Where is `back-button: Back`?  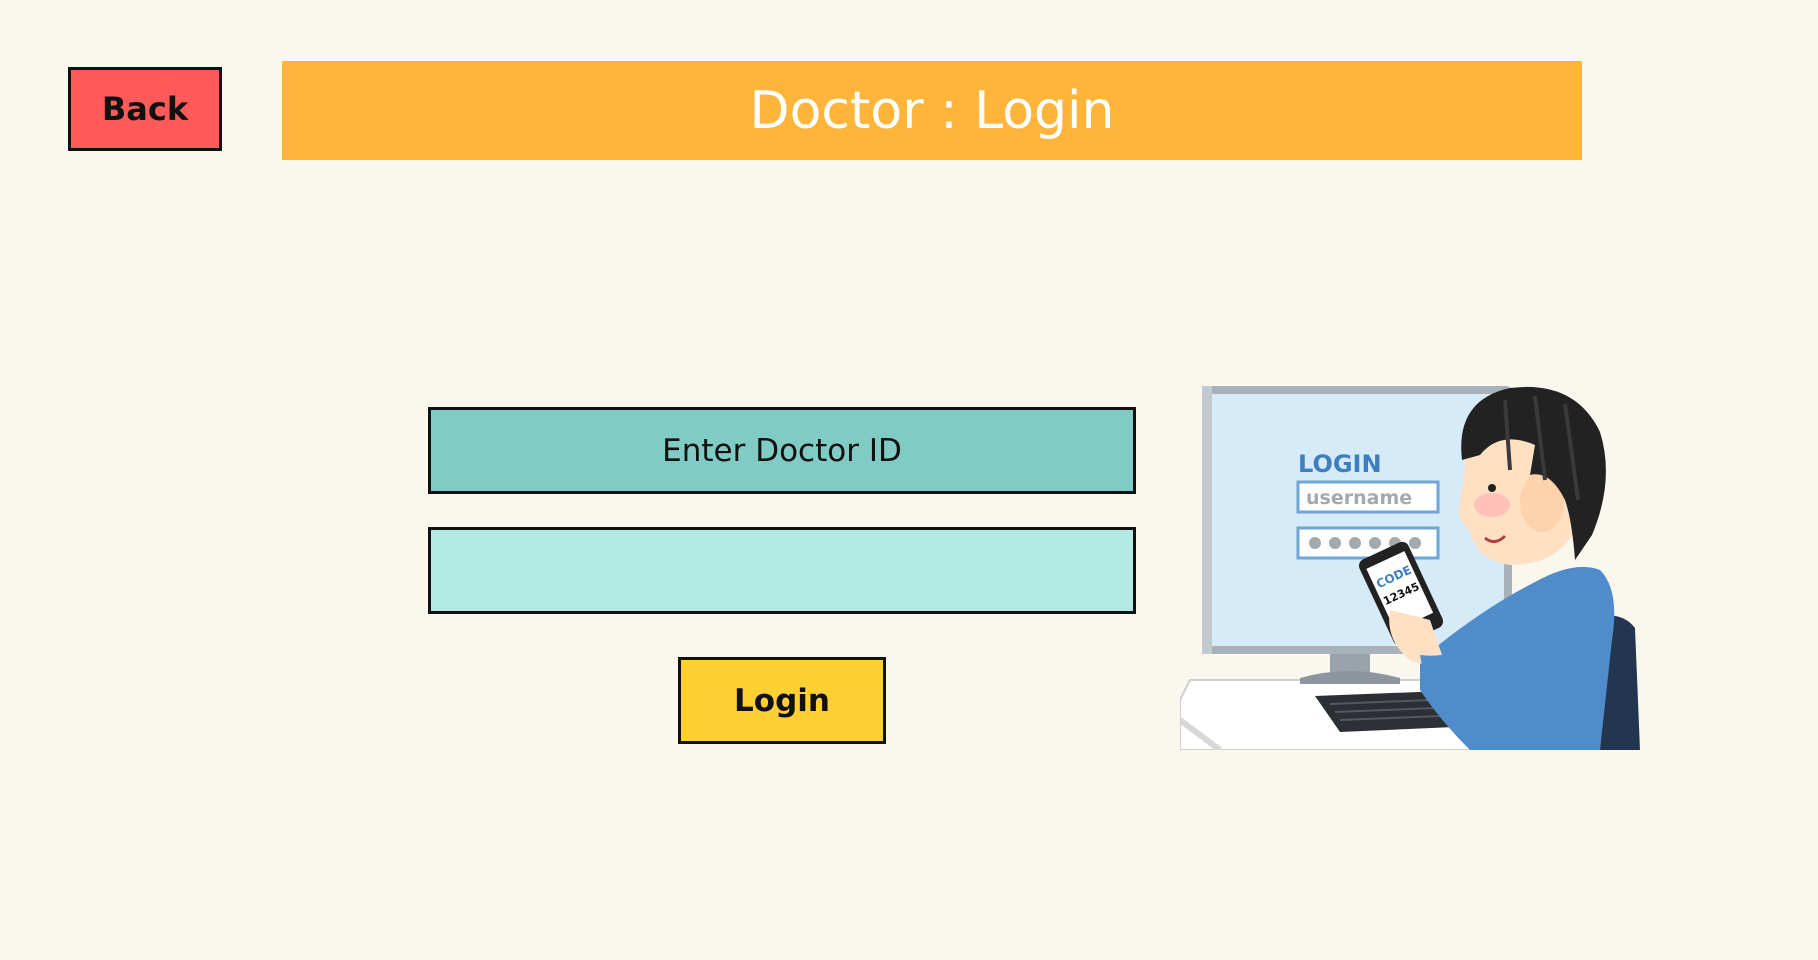
back-button: Back is located at coordinates (145, 109).